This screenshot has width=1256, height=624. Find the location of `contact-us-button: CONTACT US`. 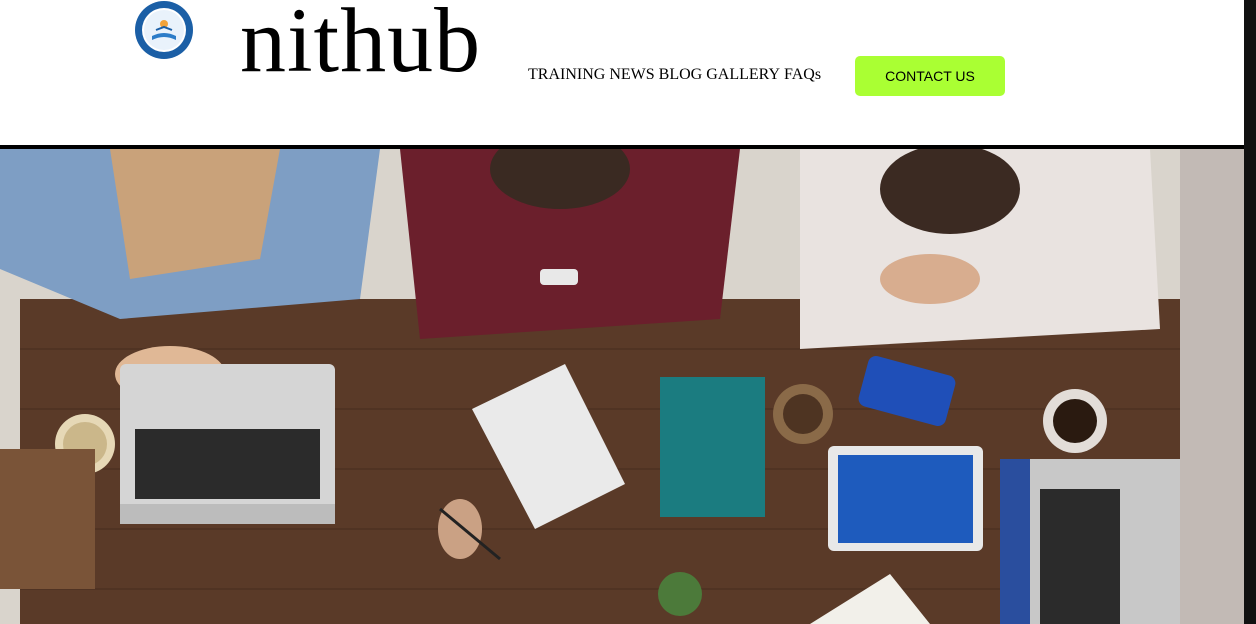

contact-us-button: CONTACT US is located at coordinates (930, 76).